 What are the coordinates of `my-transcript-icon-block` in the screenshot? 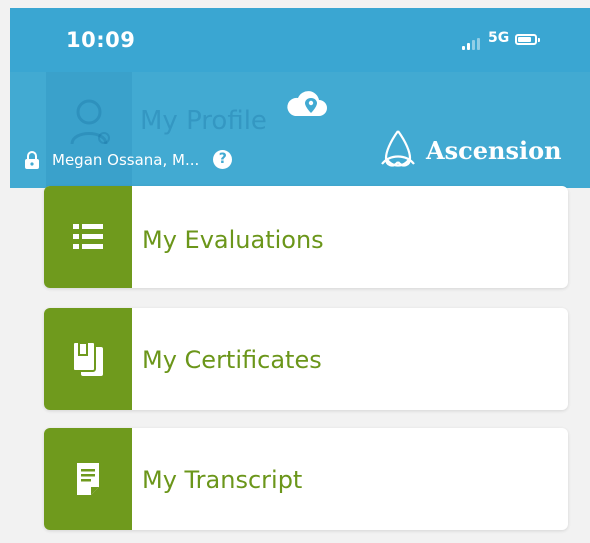 It's located at (88, 479).